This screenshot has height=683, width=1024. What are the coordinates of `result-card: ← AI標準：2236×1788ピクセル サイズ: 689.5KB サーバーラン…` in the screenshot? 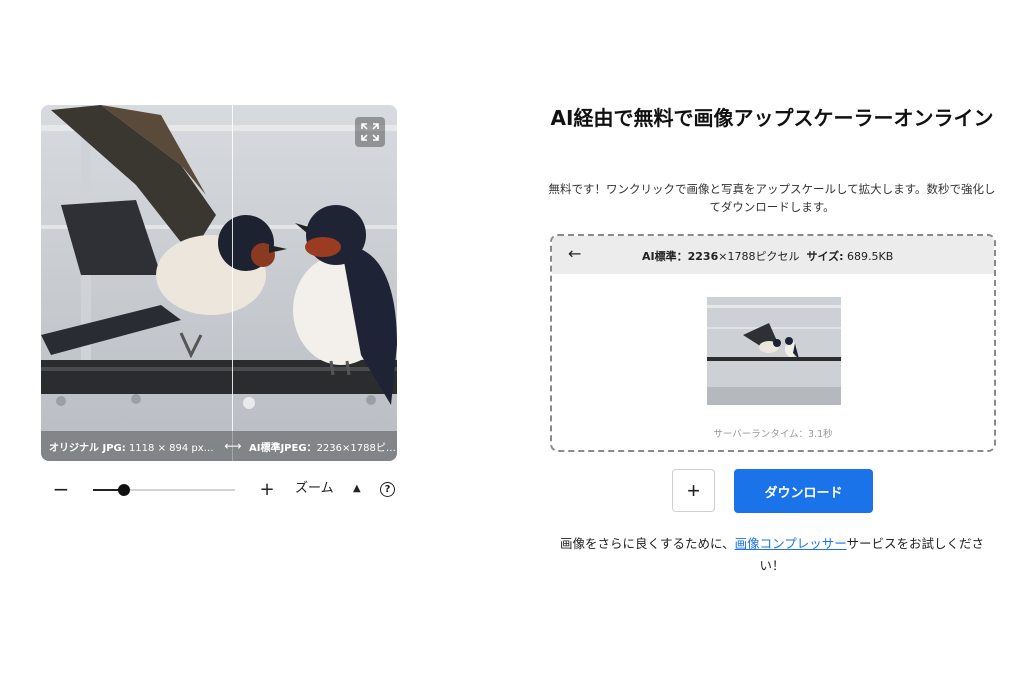 It's located at (773, 343).